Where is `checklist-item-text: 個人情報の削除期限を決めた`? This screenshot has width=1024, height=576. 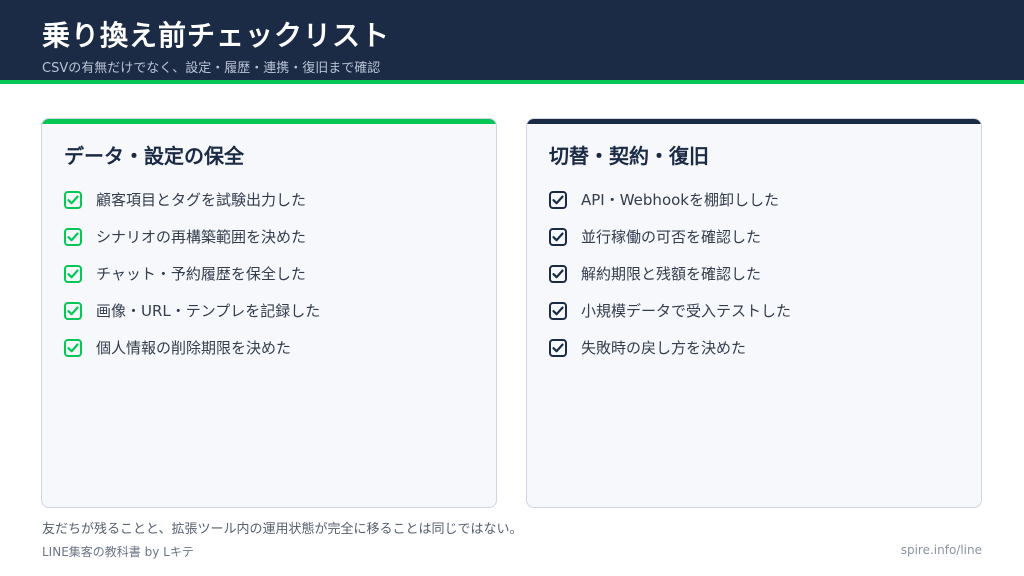
checklist-item-text: 個人情報の削除期限を決めた is located at coordinates (194, 348).